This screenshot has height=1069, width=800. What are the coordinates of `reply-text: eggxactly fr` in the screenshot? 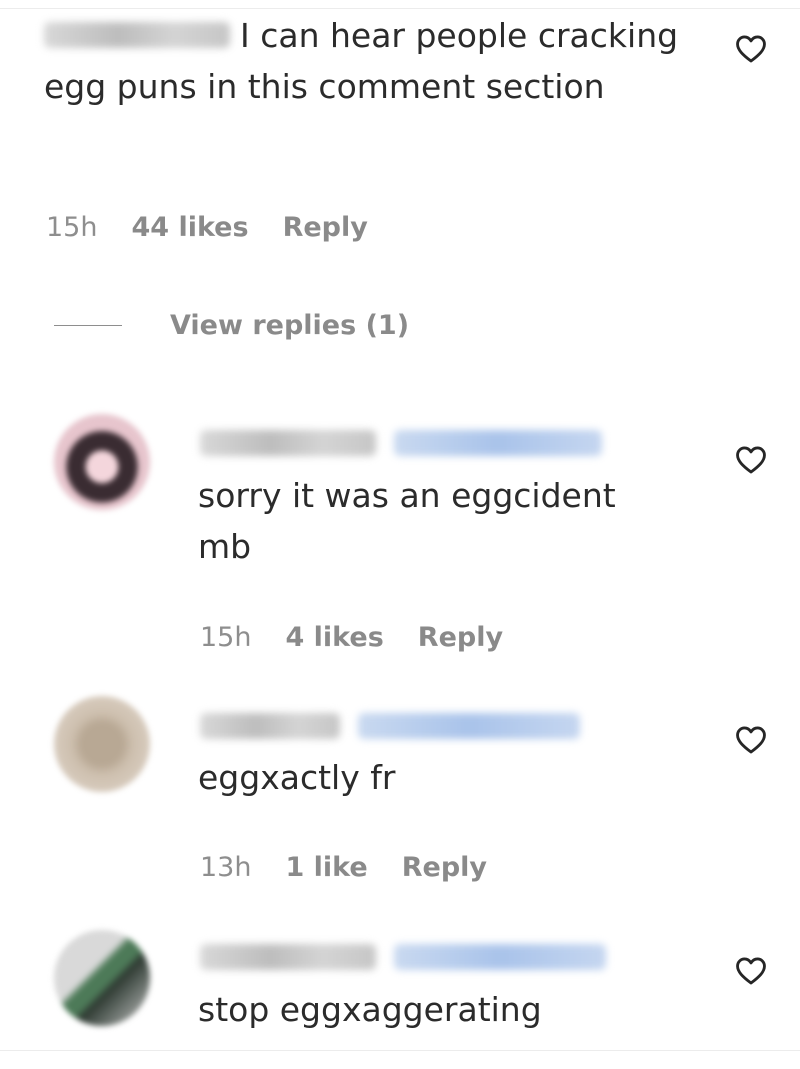 It's located at (297, 777).